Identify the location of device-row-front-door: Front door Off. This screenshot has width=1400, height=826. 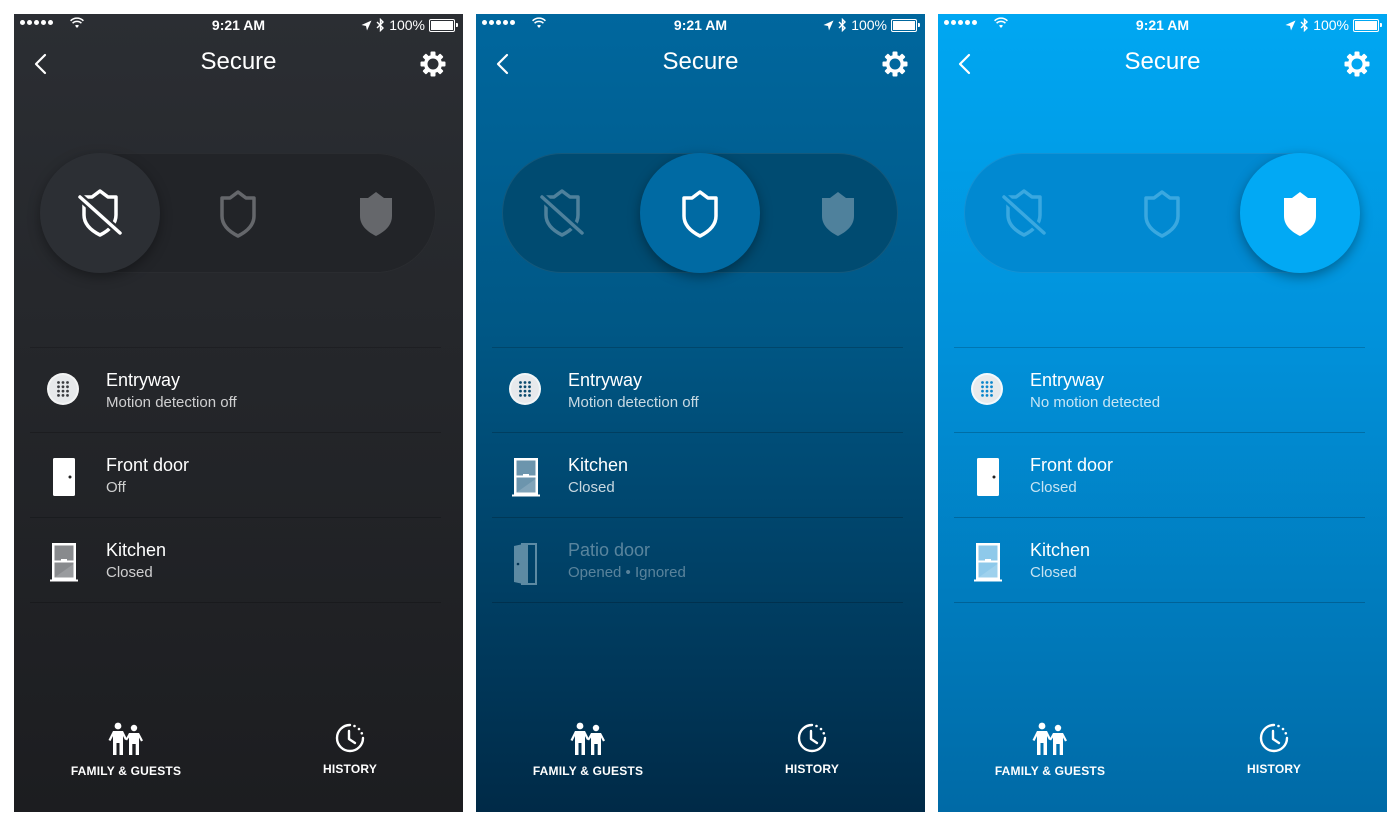
(235, 475).